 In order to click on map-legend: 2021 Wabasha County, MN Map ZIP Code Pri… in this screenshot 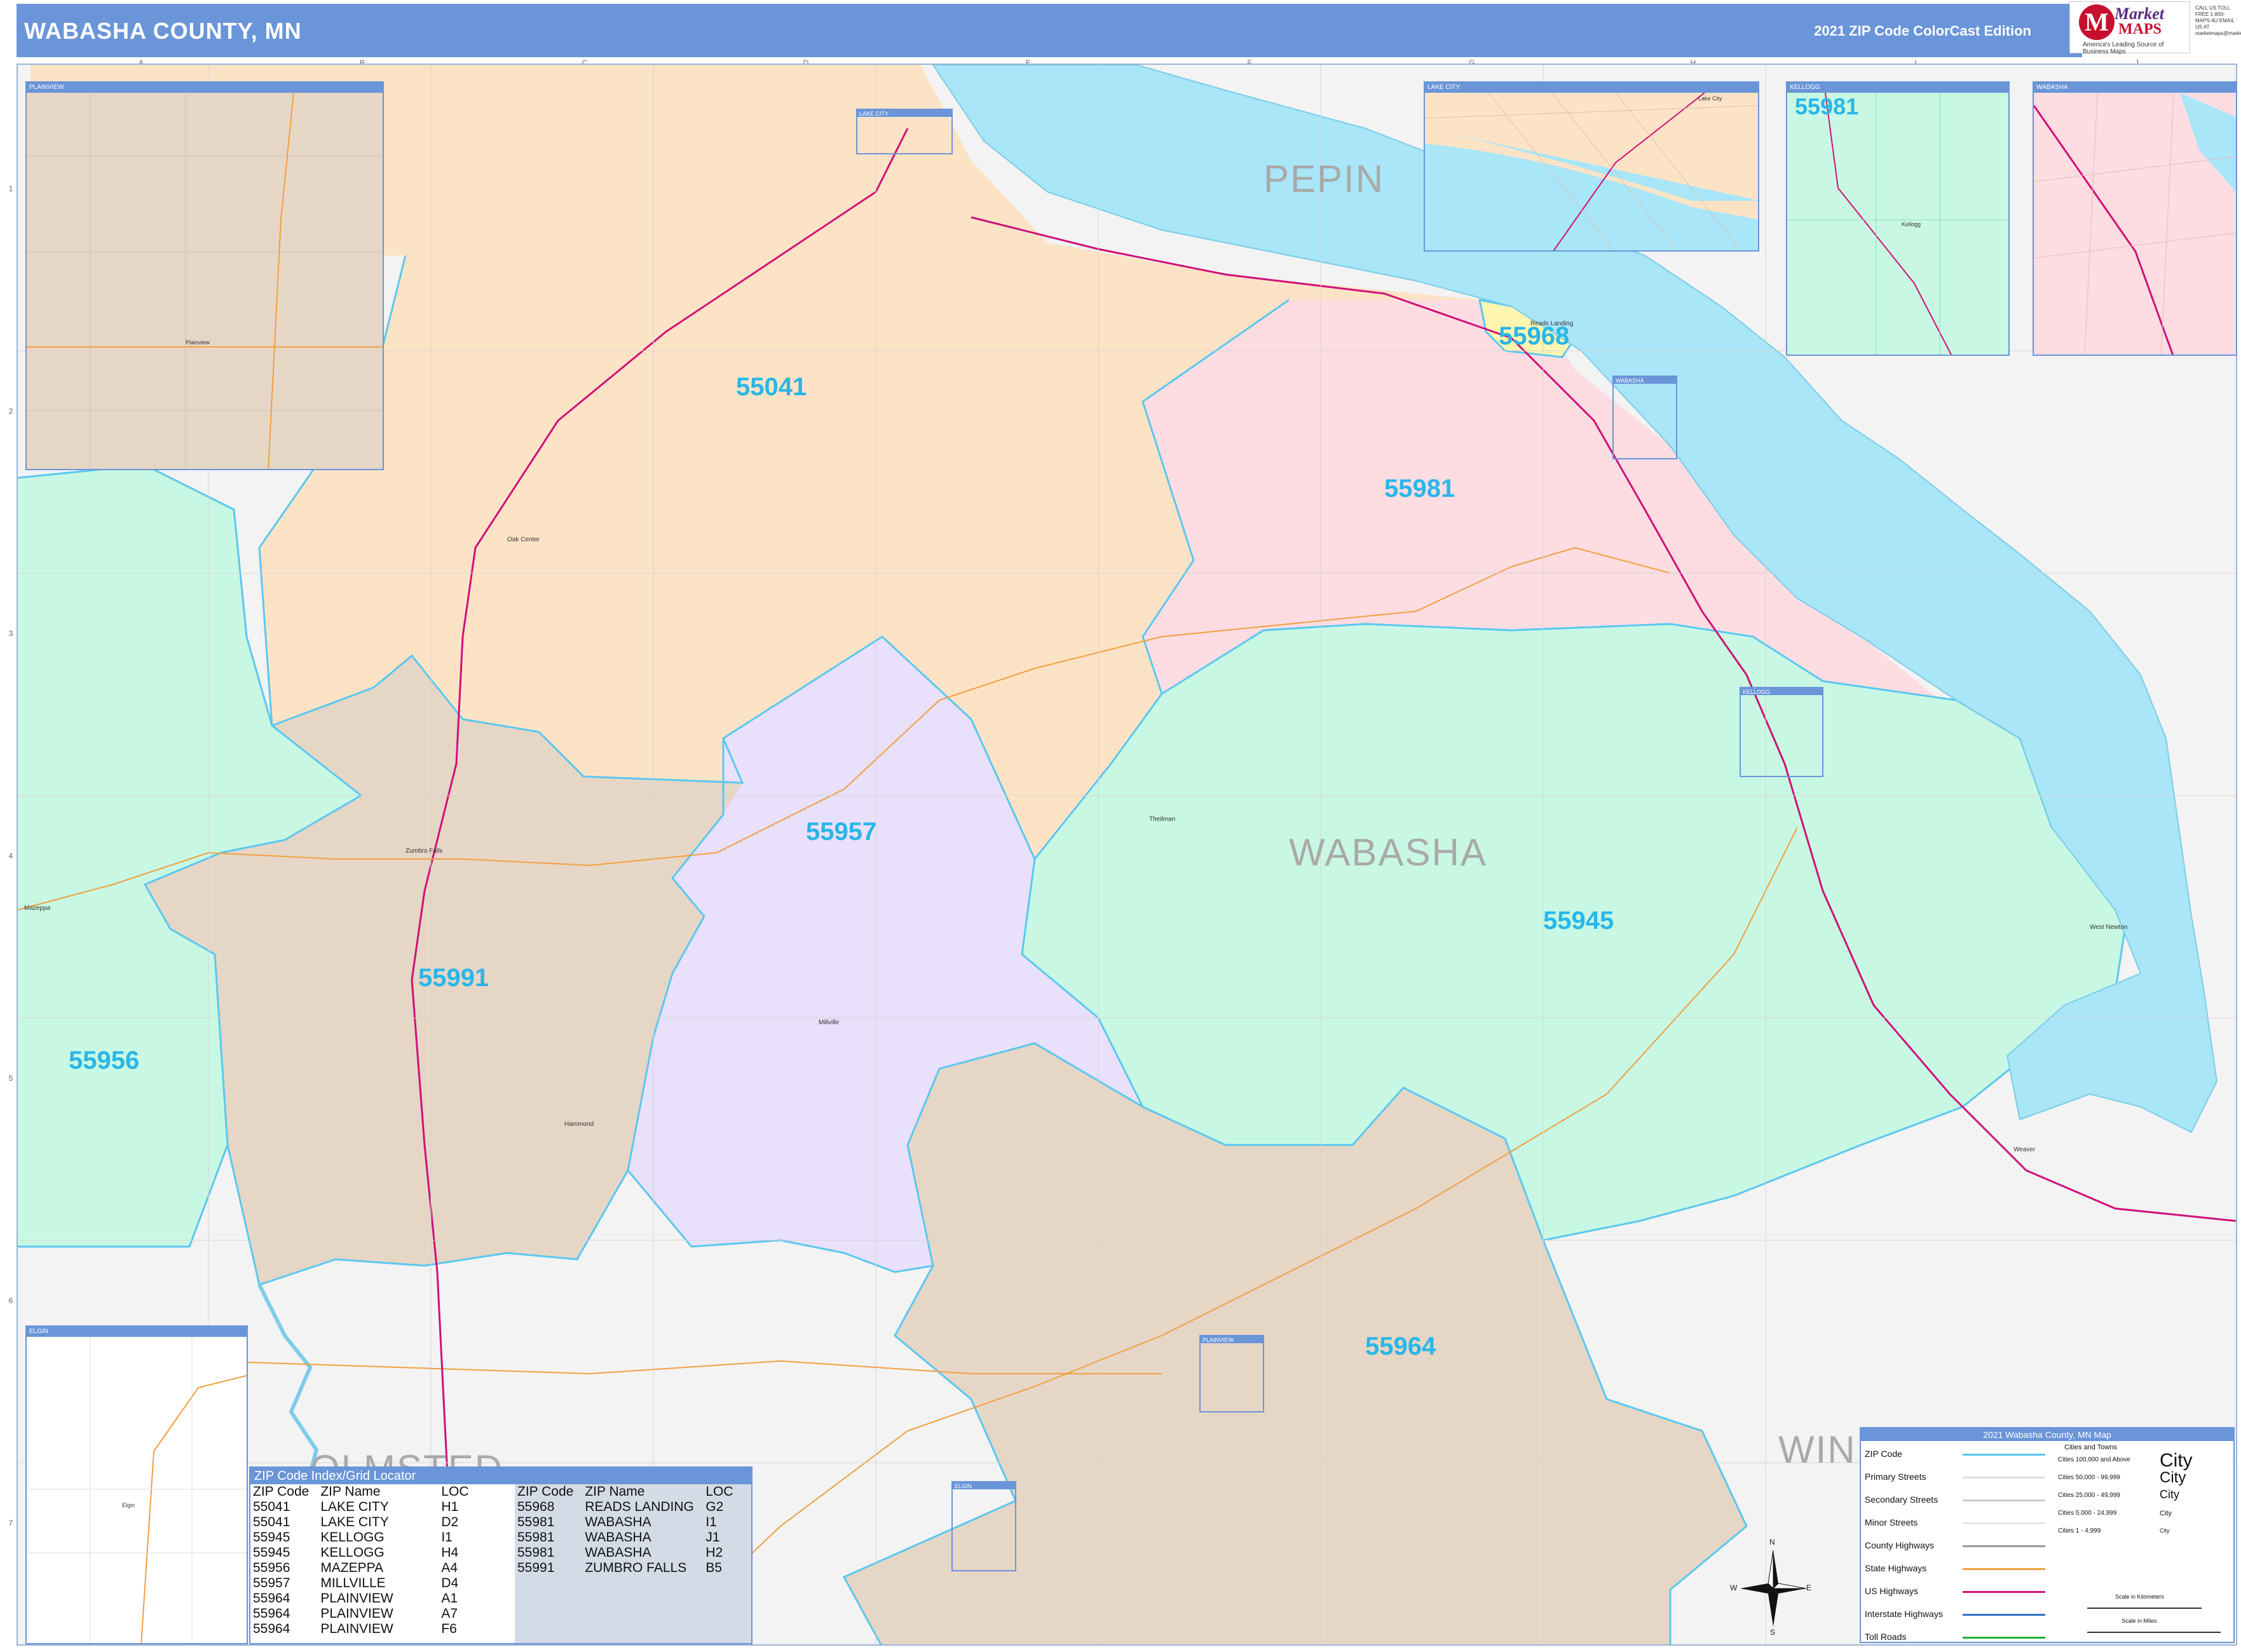, I will do `click(2047, 1535)`.